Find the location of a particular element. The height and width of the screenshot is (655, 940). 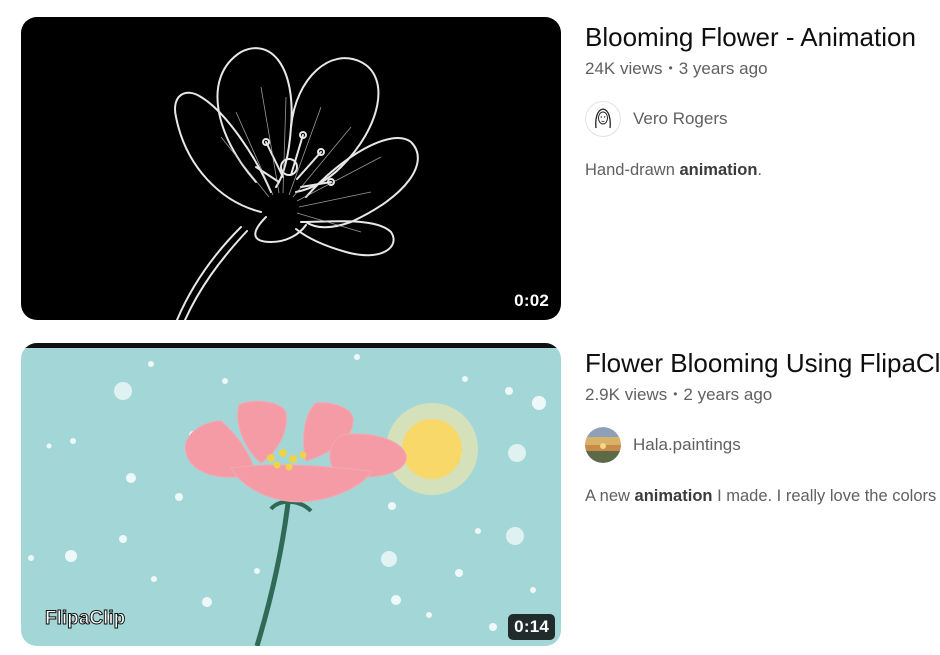

desc-text: . is located at coordinates (759, 170).